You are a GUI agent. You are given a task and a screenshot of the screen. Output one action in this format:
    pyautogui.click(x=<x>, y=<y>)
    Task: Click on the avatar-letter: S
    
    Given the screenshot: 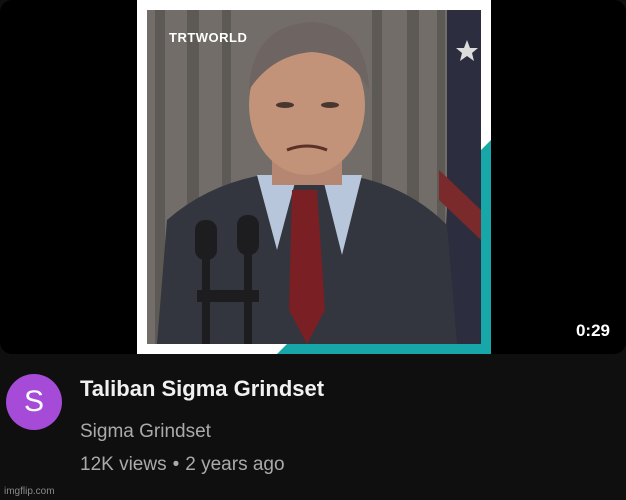 What is the action you would take?
    pyautogui.click(x=33, y=401)
    